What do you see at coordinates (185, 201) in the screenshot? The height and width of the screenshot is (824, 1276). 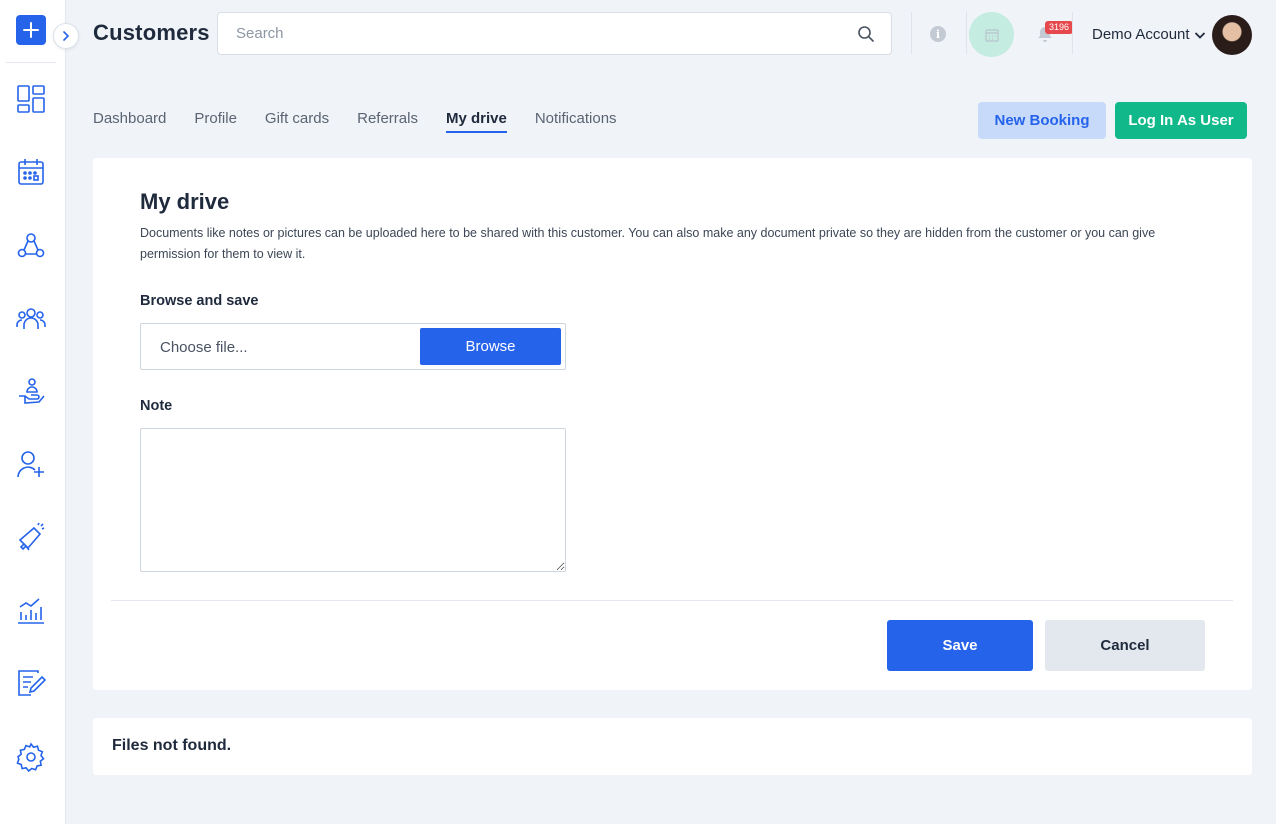 I see `section-title: My drive` at bounding box center [185, 201].